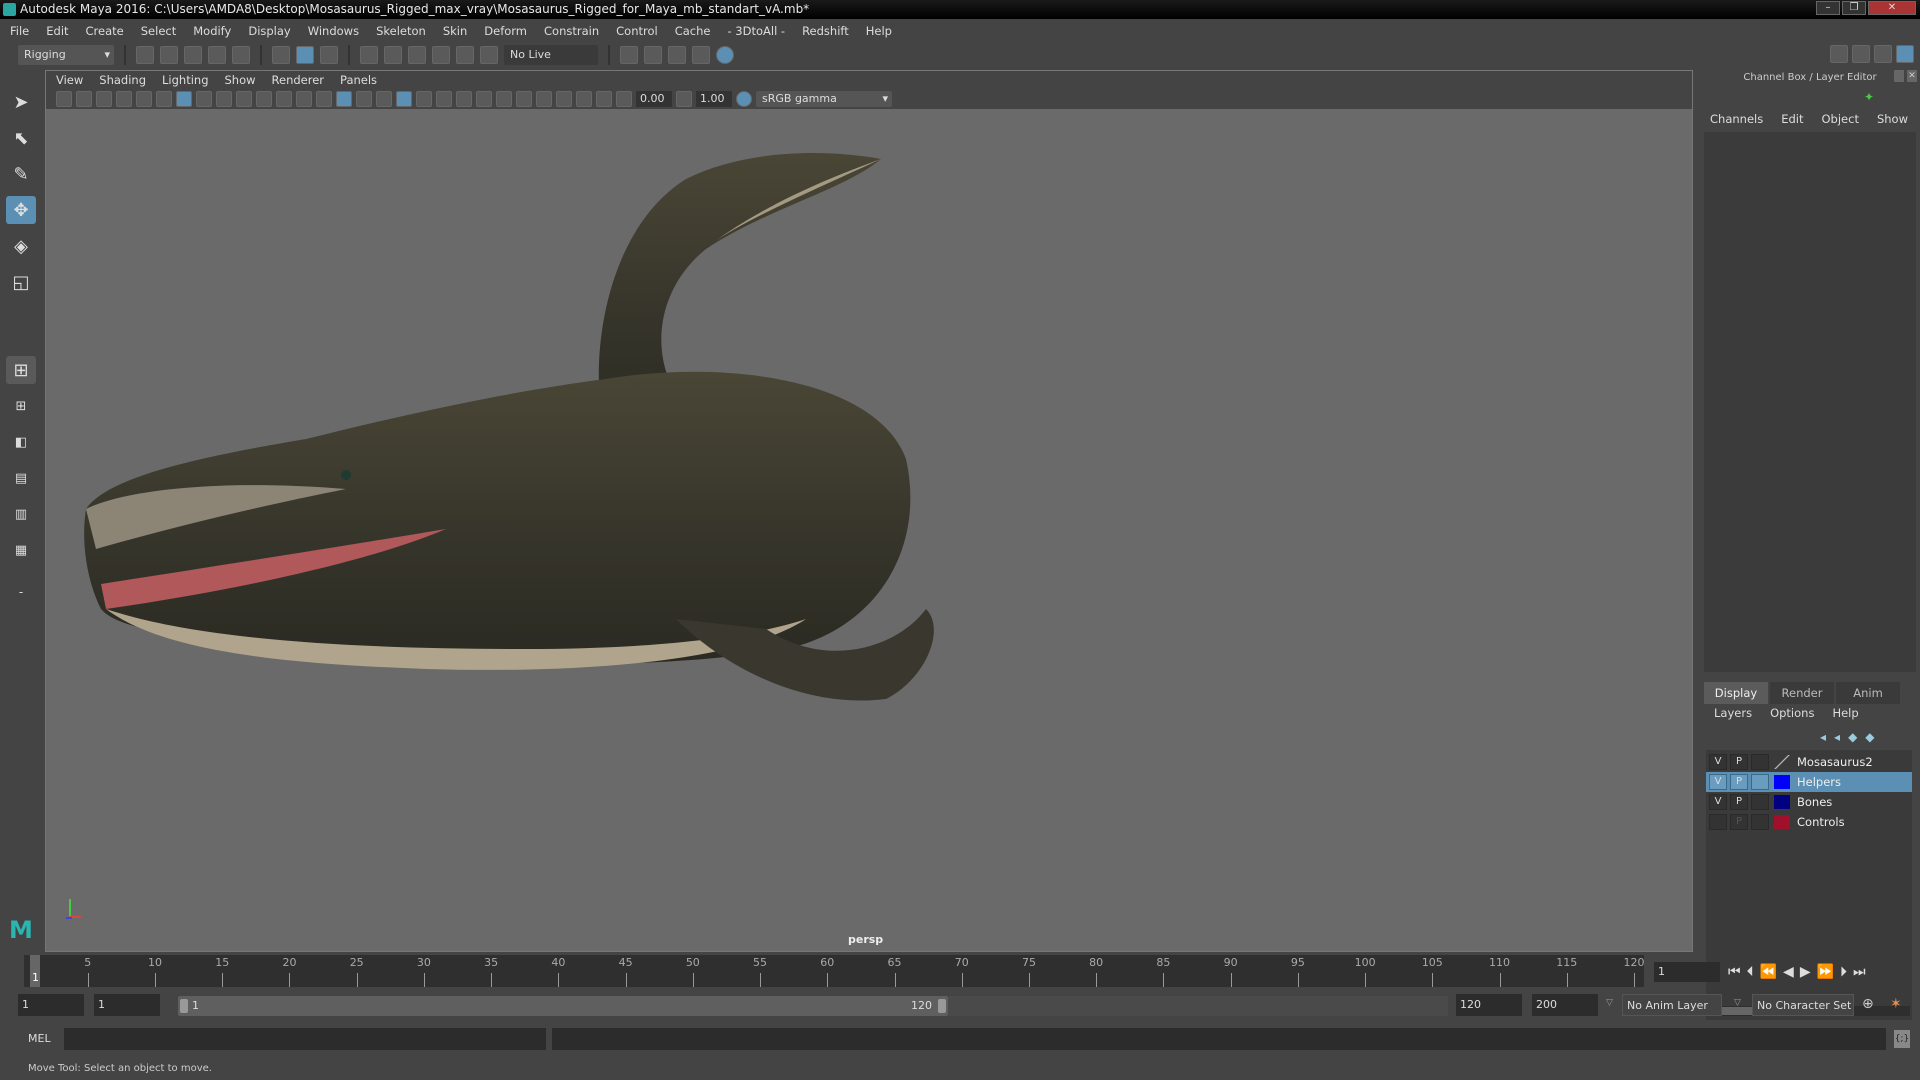 The height and width of the screenshot is (1080, 1920). I want to click on menu-options: Options, so click(1792, 713).